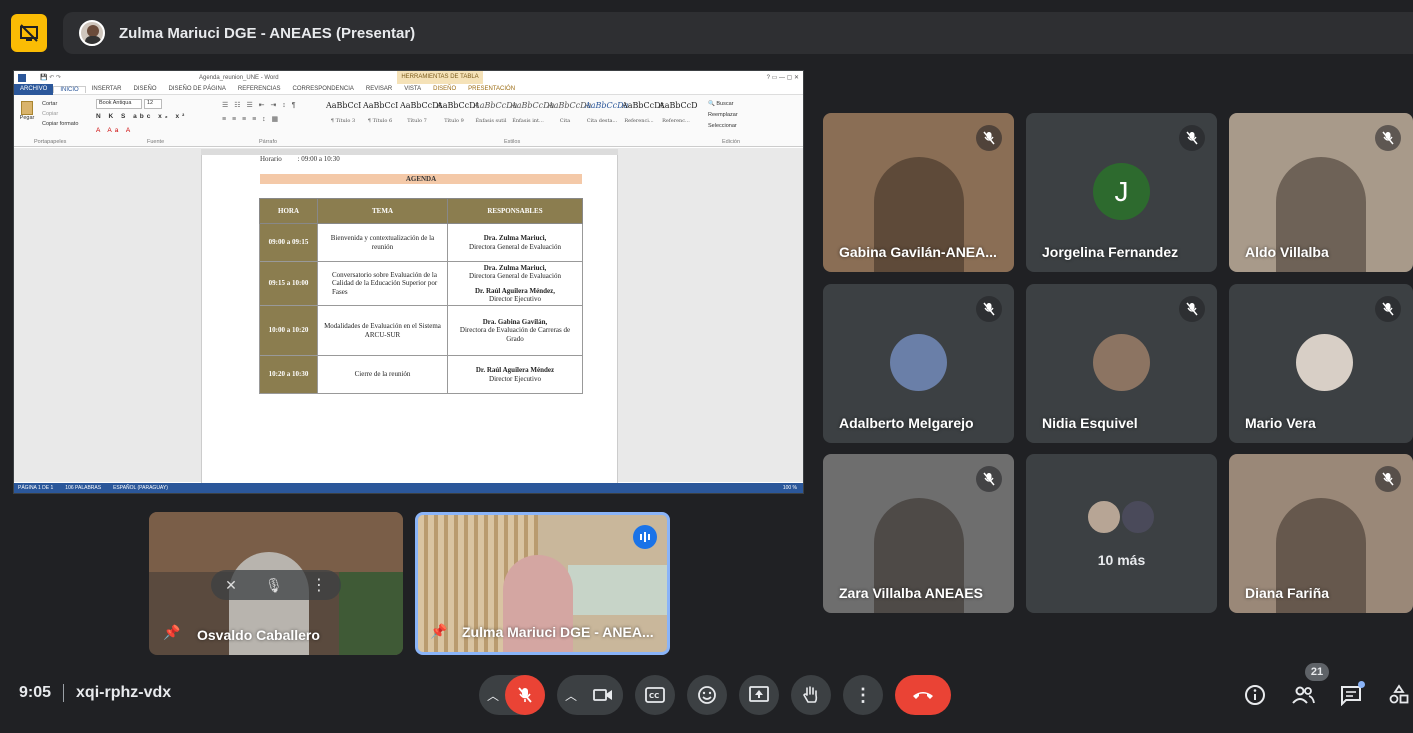  I want to click on camera-options-chevron-icon: ︿, so click(571, 695).